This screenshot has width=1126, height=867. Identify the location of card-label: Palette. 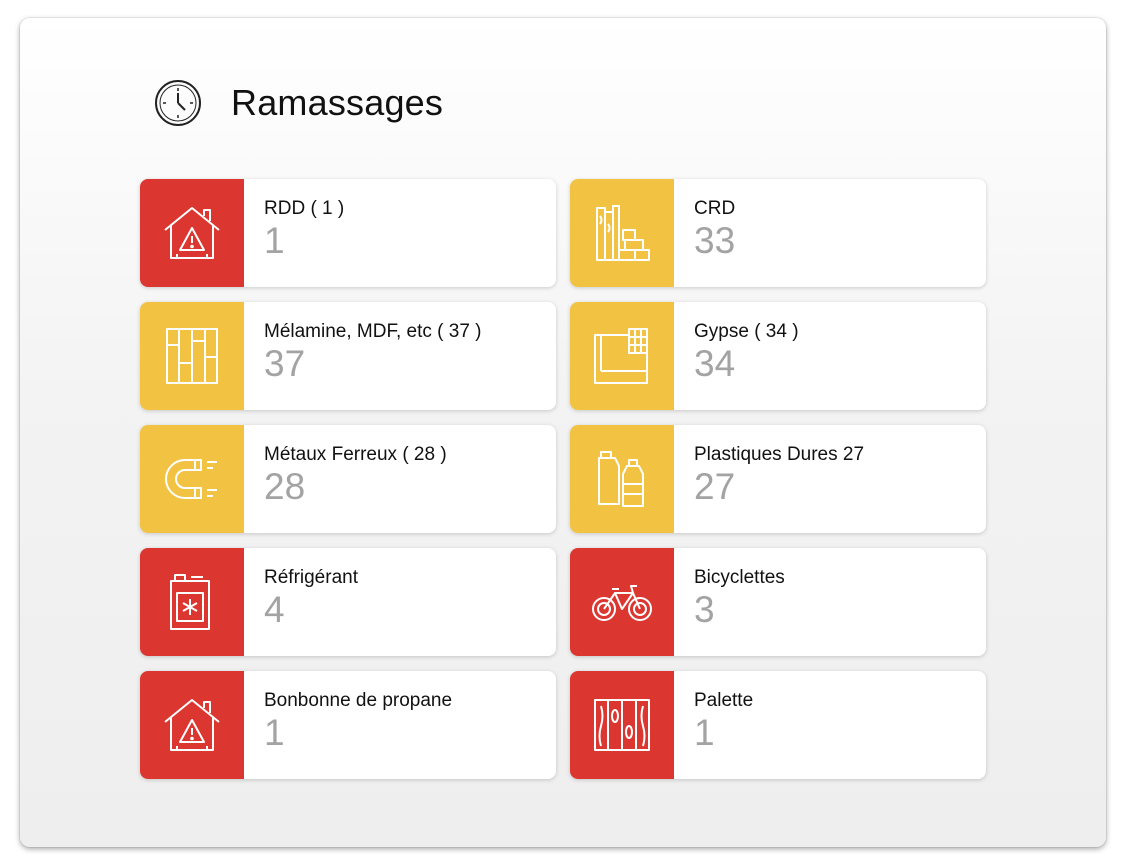
(724, 700).